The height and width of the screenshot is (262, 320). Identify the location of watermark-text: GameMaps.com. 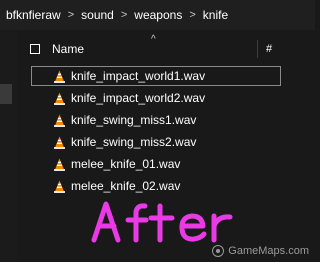
(268, 251).